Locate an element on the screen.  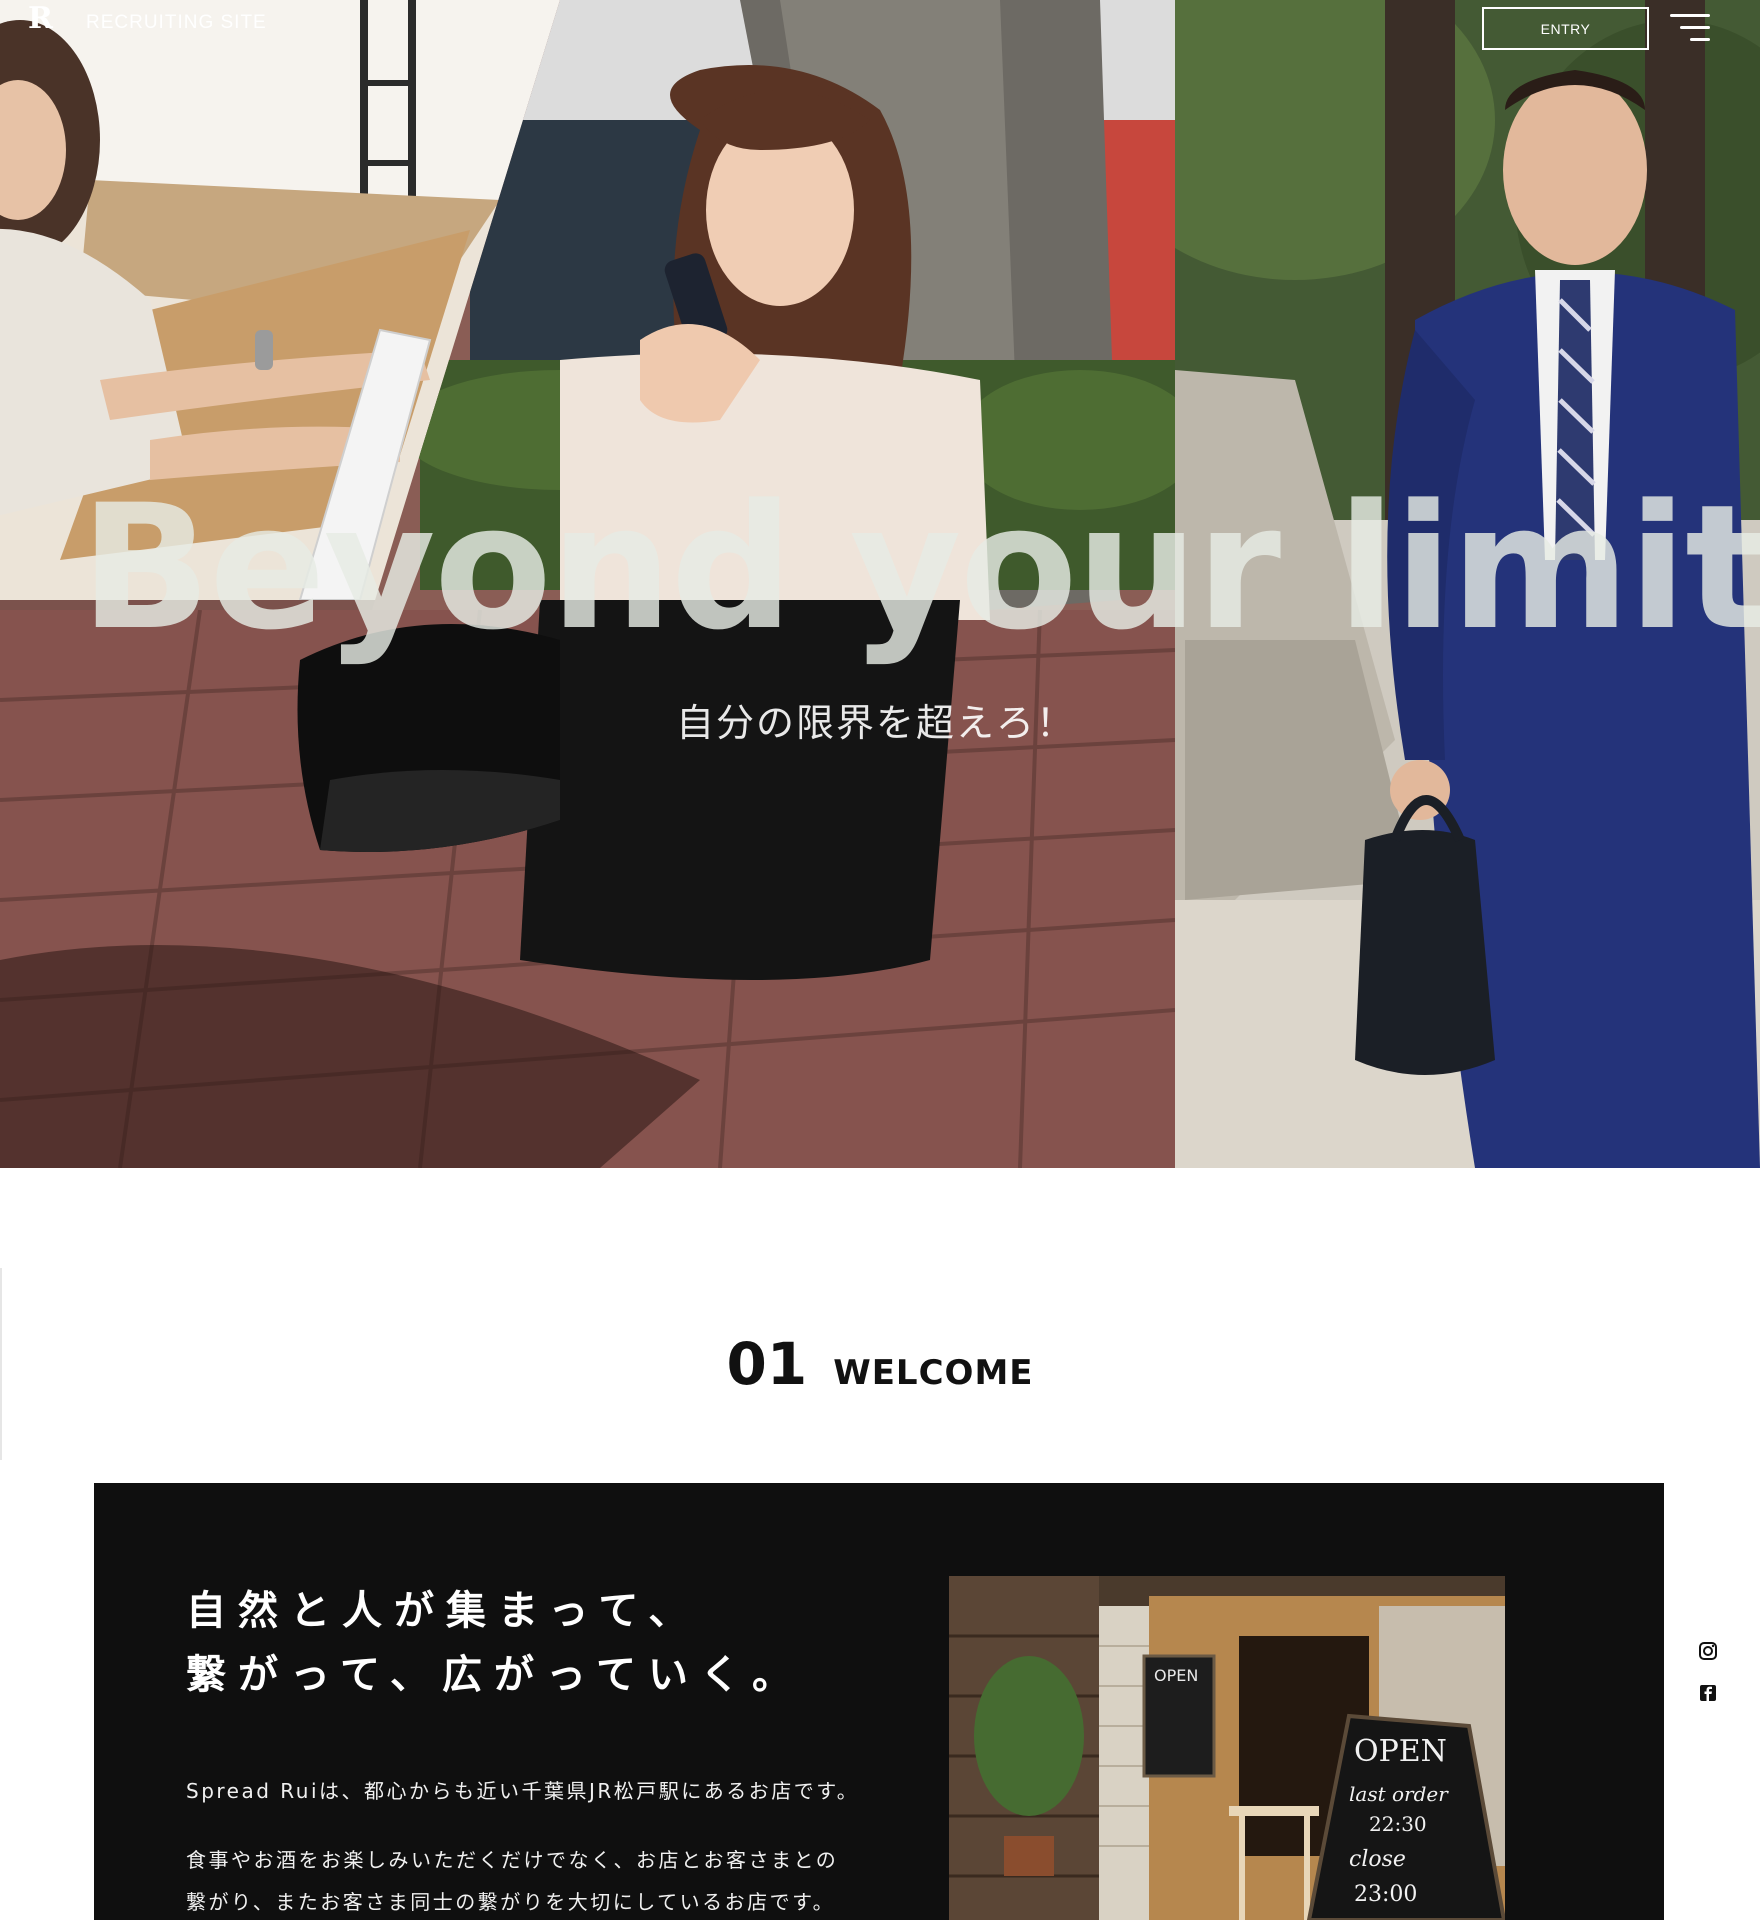
logo-letters: R is located at coordinates (40, 18).